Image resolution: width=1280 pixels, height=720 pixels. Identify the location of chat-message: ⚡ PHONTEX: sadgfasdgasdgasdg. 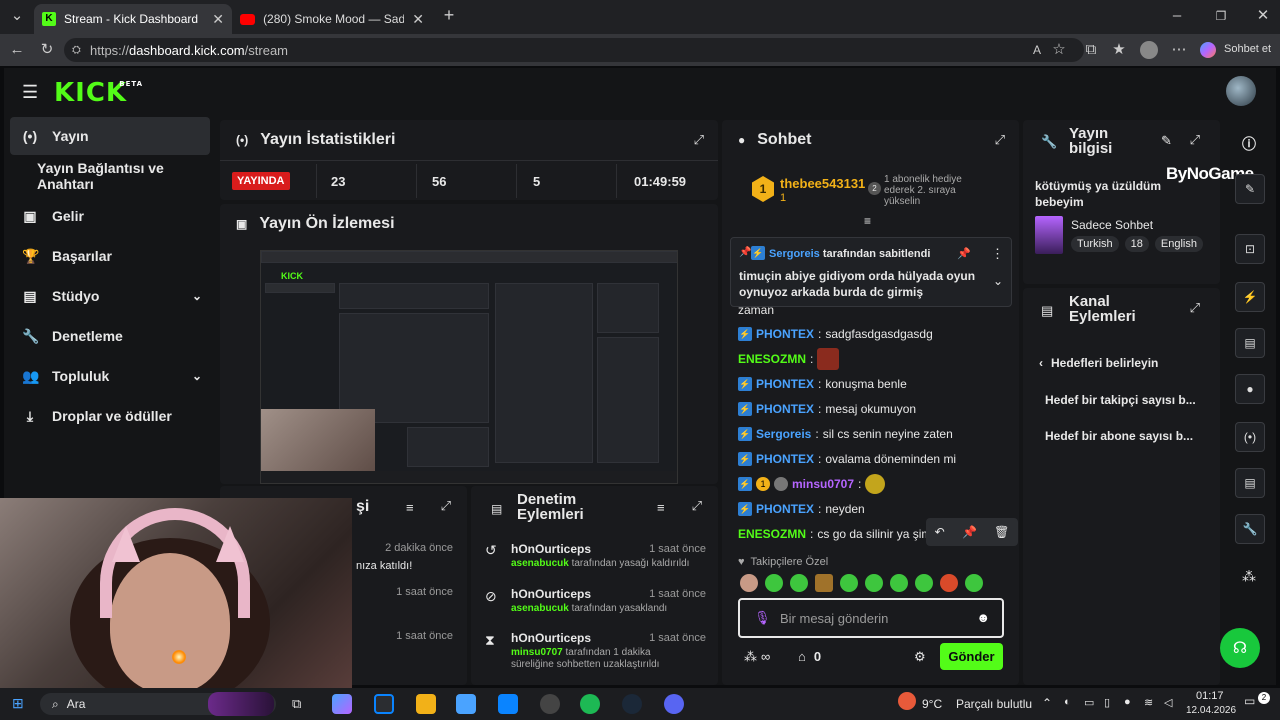
(835, 334).